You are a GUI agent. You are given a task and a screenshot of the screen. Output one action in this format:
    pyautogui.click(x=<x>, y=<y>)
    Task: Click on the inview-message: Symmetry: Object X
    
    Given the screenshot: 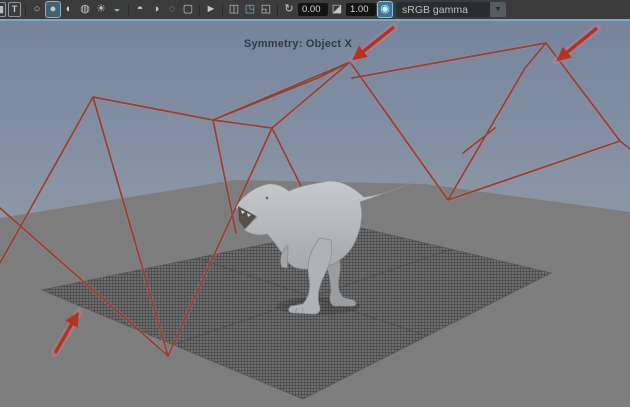 What is the action you would take?
    pyautogui.click(x=298, y=44)
    